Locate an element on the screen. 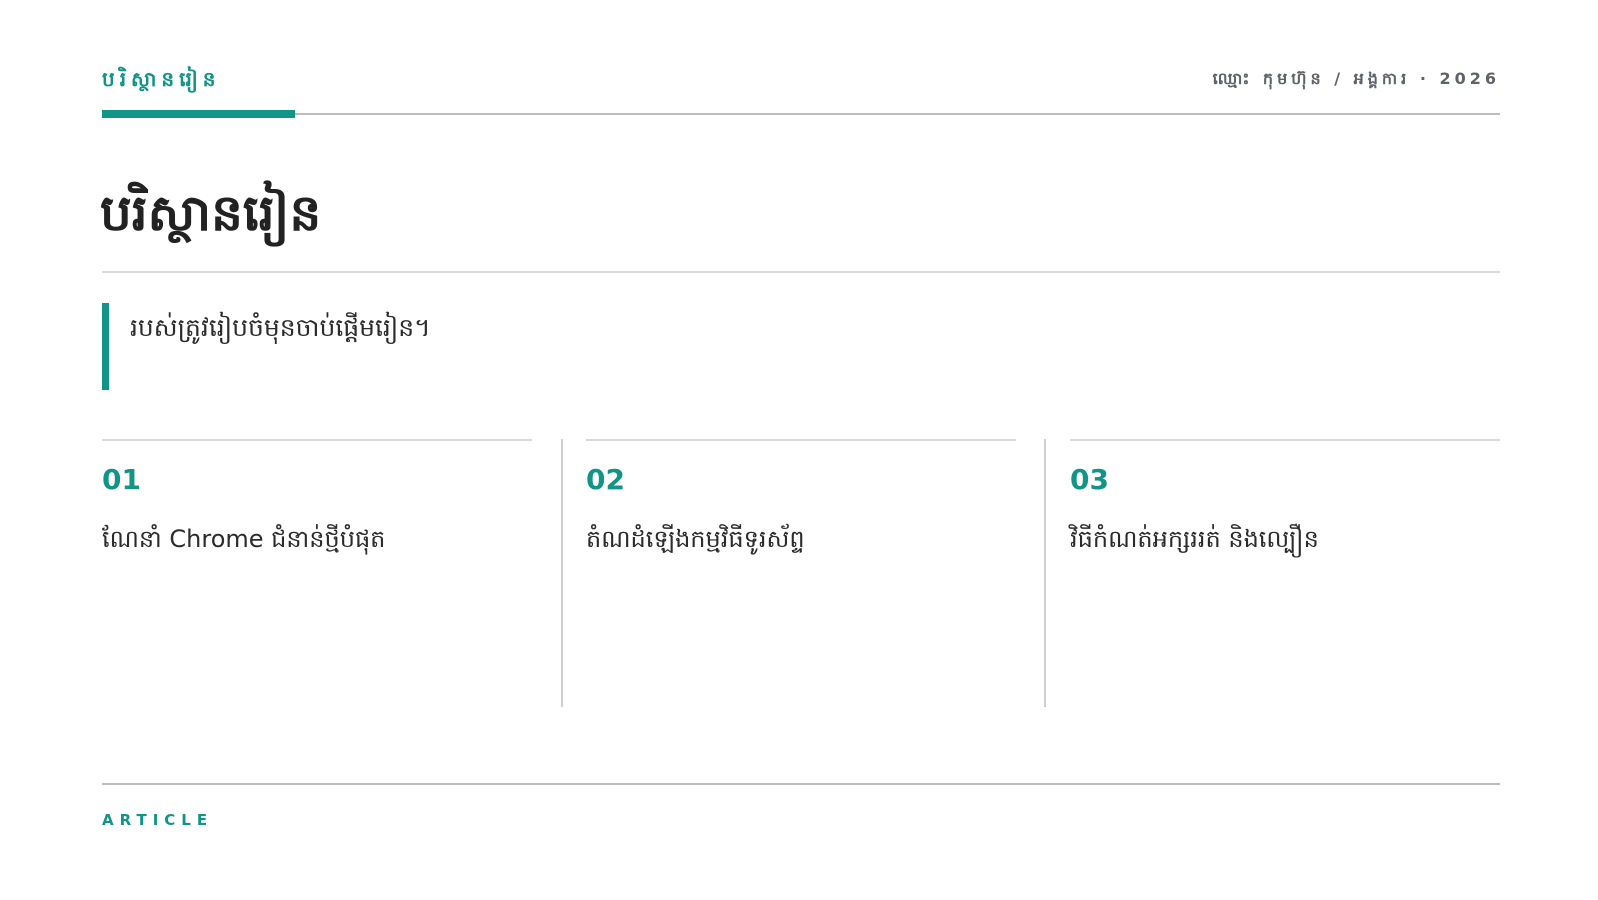 This screenshot has height=900, width=1598. organization-meta: ឈ្មោះ កុមហ៊ុន / អង្គការ · 2026 is located at coordinates (1356, 78).